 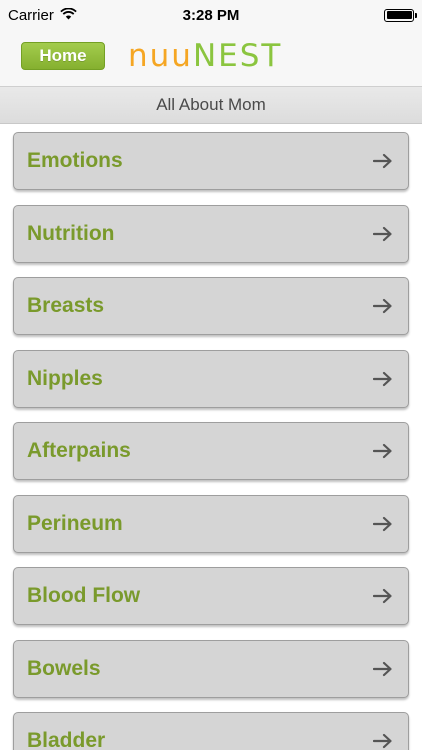 What do you see at coordinates (75, 160) in the screenshot?
I see `menu-item-label: Emotions` at bounding box center [75, 160].